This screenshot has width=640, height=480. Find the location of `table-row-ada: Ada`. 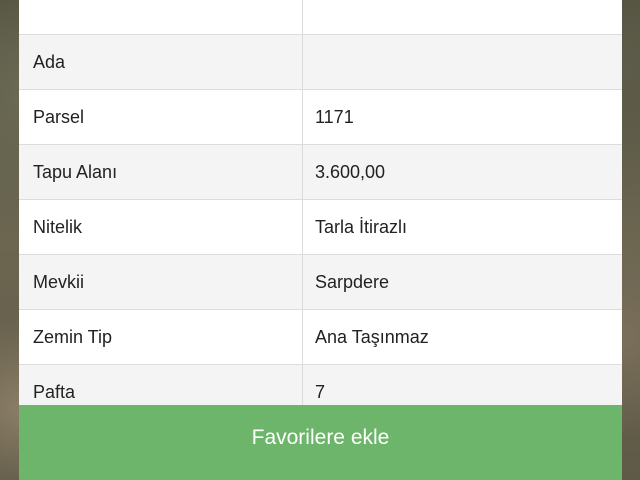

table-row-ada: Ada is located at coordinates (320, 62).